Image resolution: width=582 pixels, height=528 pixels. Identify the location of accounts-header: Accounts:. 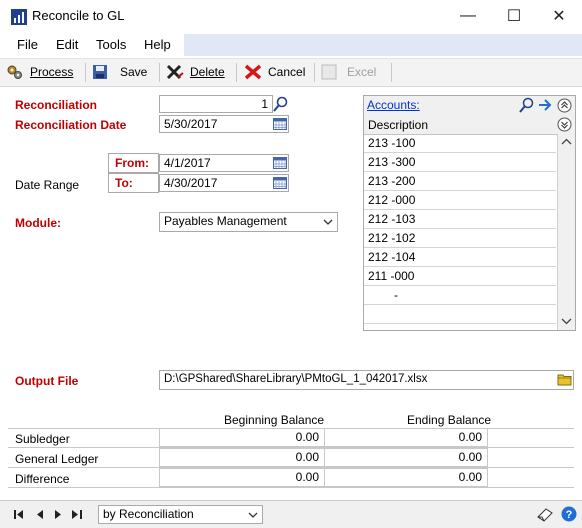
(469, 106).